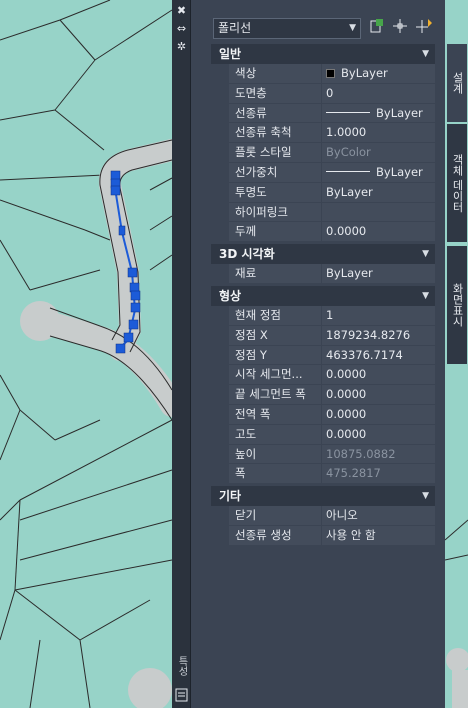  Describe the element at coordinates (323, 254) in the screenshot. I see `section-3d-visualization: 3D 시각화 ▼` at that location.